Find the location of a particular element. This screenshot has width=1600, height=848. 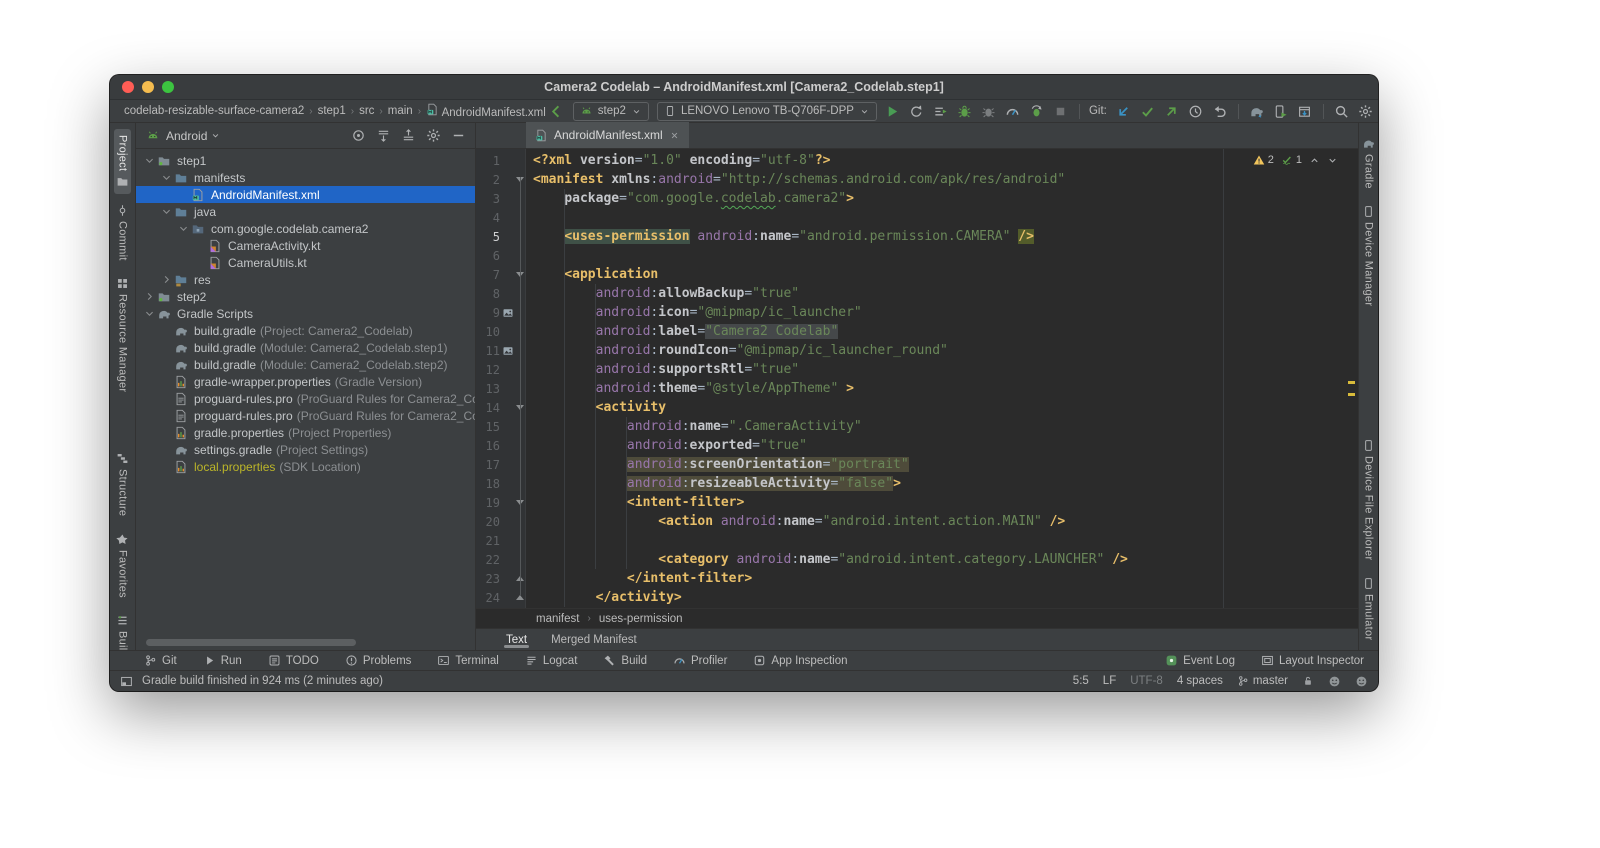

inspections-widget: 21 is located at coordinates (1295, 160).